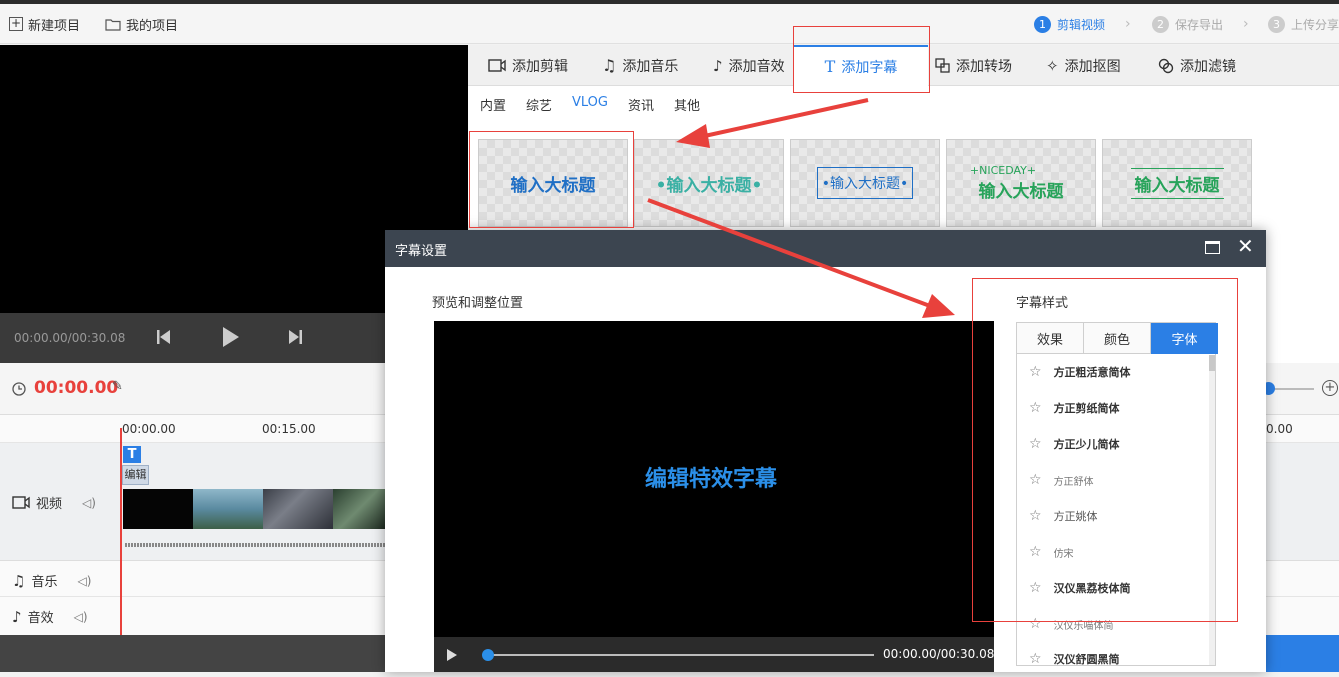 The image size is (1339, 677). I want to click on edit-pencil-icon: ✎, so click(117, 386).